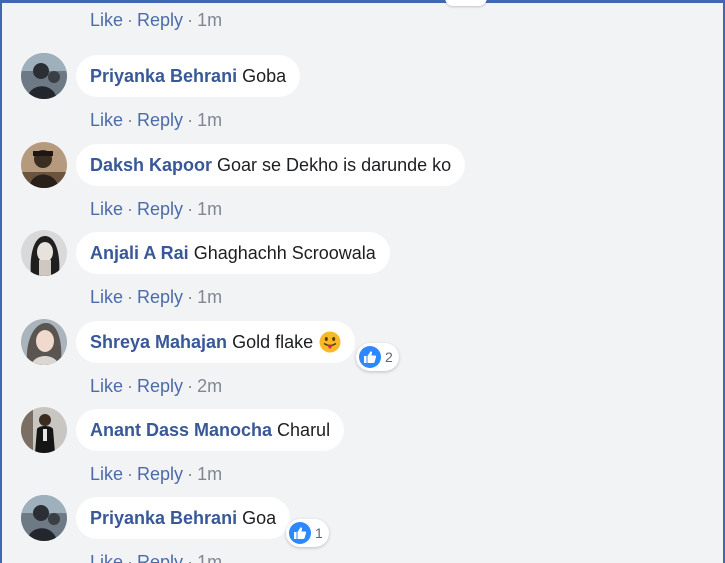 The height and width of the screenshot is (563, 725). Describe the element at coordinates (139, 253) in the screenshot. I see `comment-author: Anjali A Rai` at that location.